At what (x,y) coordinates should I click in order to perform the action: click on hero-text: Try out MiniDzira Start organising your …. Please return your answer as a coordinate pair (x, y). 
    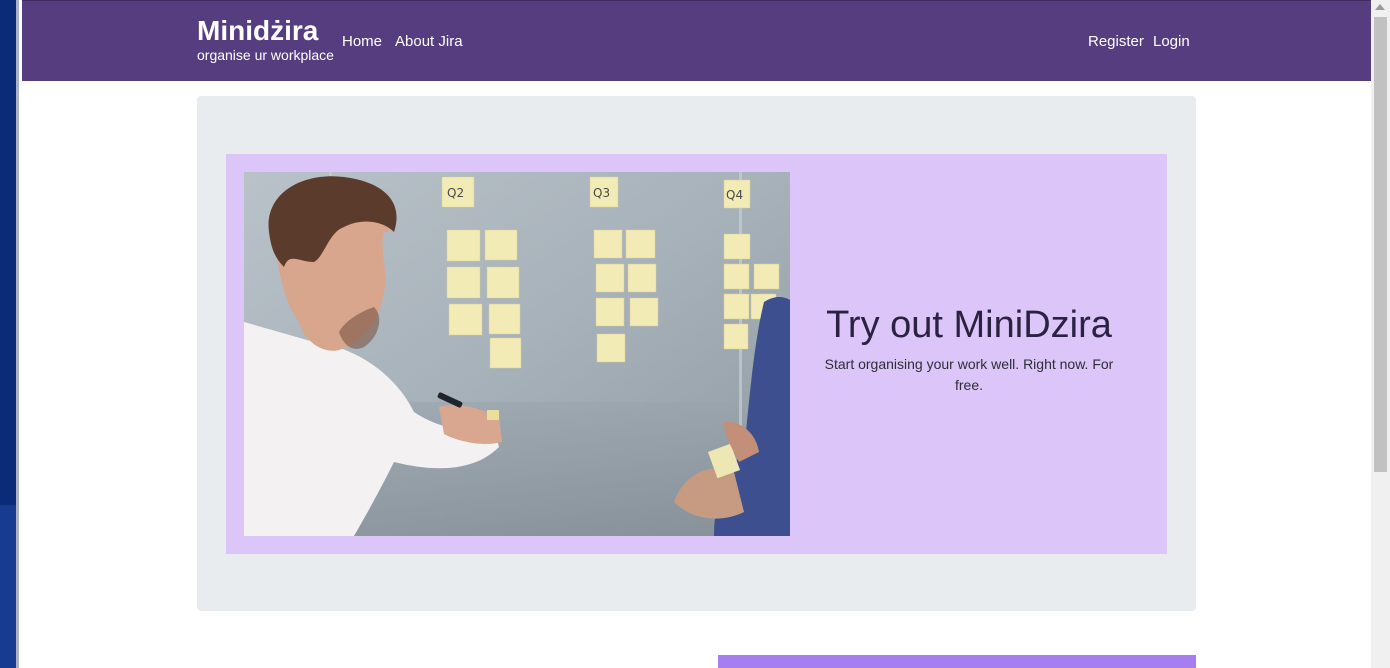
    Looking at the image, I should click on (969, 349).